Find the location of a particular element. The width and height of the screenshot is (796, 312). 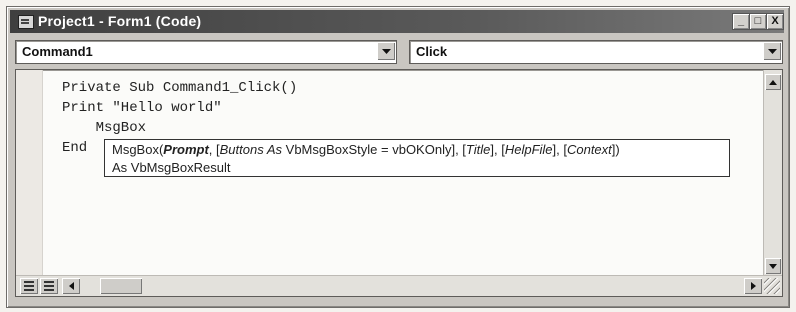

close-button: X is located at coordinates (775, 21).